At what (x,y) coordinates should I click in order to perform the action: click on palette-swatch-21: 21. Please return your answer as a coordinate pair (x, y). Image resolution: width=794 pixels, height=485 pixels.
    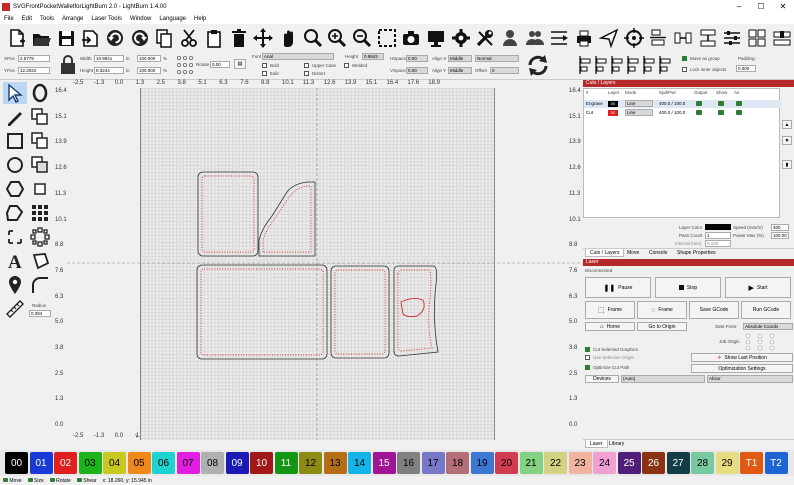
    Looking at the image, I should click on (531, 463).